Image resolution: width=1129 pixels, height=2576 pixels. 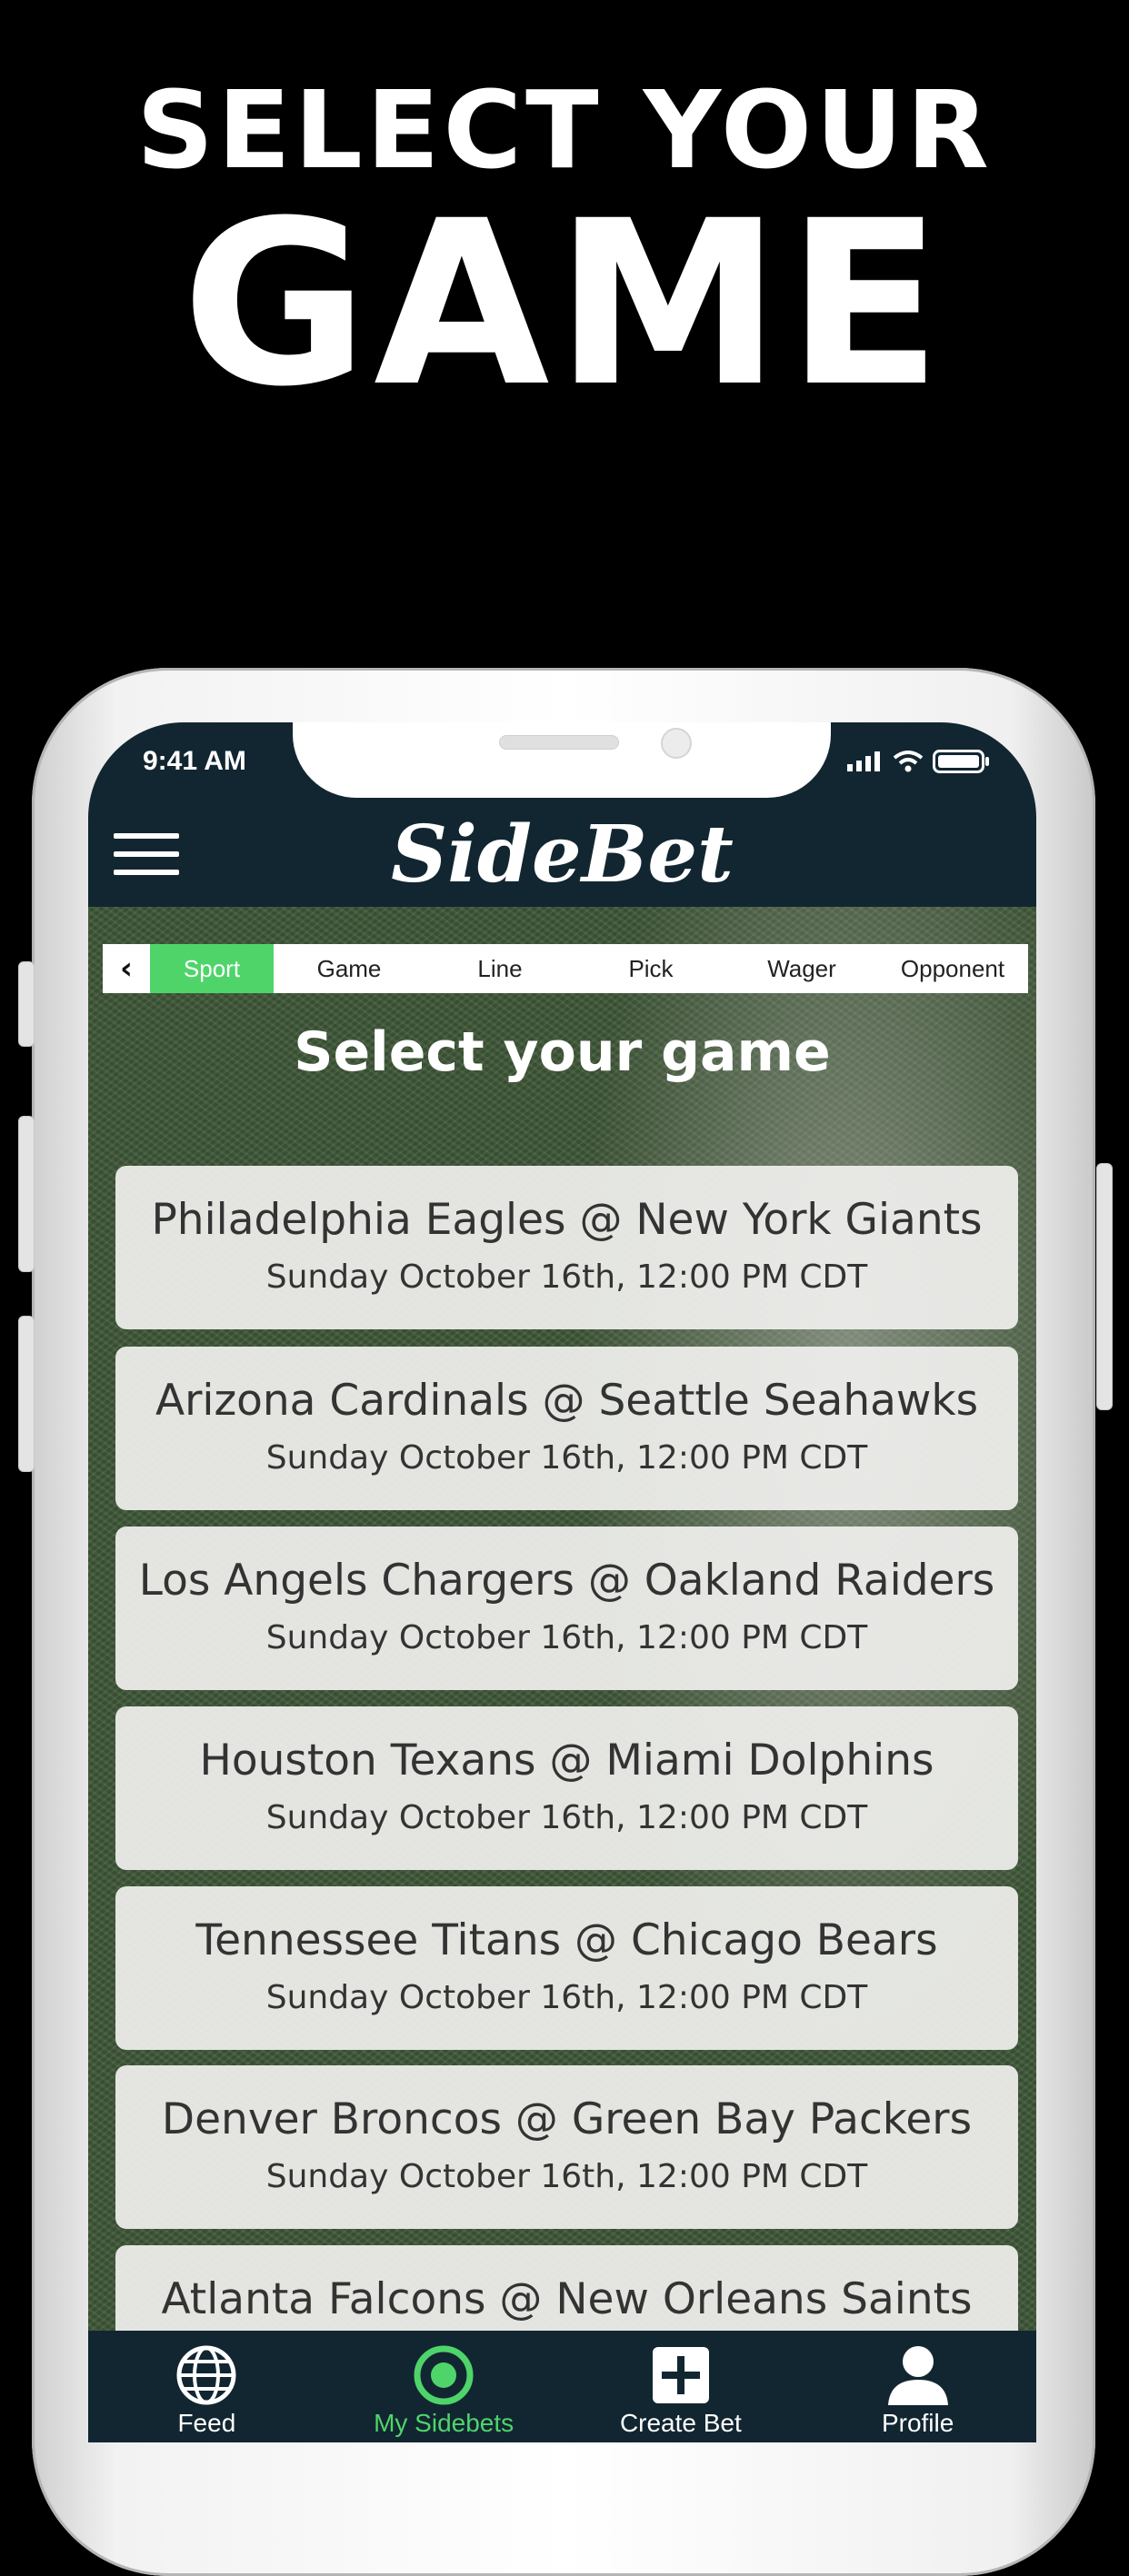 I want to click on game-matchup: Los Angels Chargers @ Oakland Raiders, so click(x=567, y=1581).